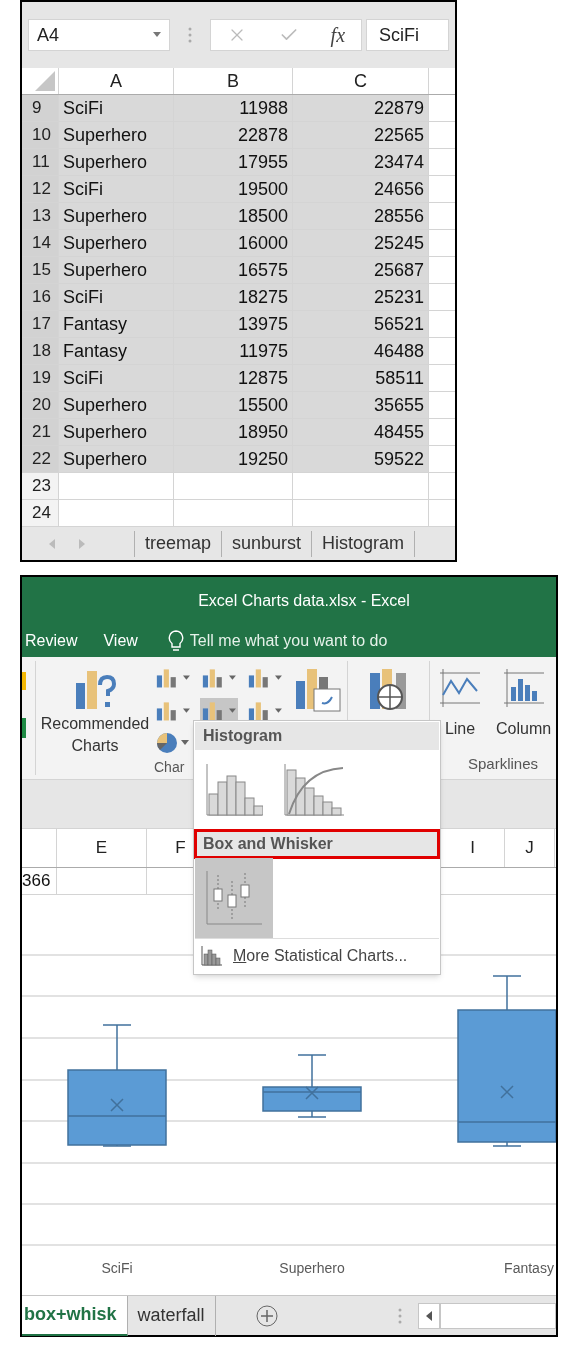 This screenshot has width=580, height=1347. Describe the element at coordinates (95, 707) in the screenshot. I see `recommended-charts-button: Recommended Charts` at that location.